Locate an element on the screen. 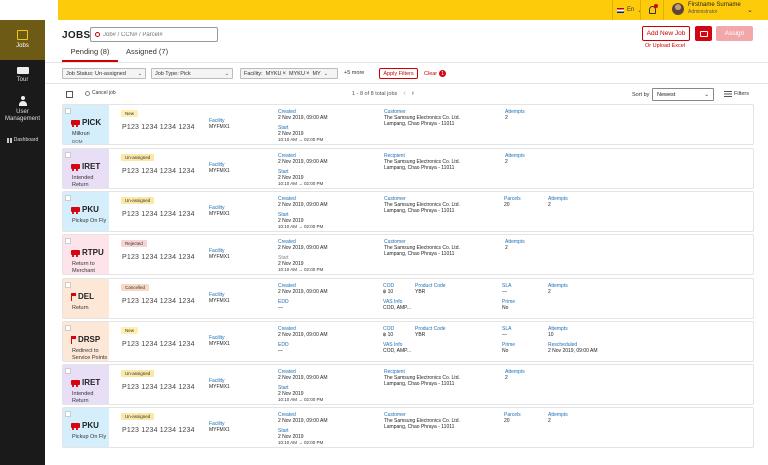 This screenshot has height=465, width=768. parcels-field: Parcels 20 is located at coordinates (512, 418).